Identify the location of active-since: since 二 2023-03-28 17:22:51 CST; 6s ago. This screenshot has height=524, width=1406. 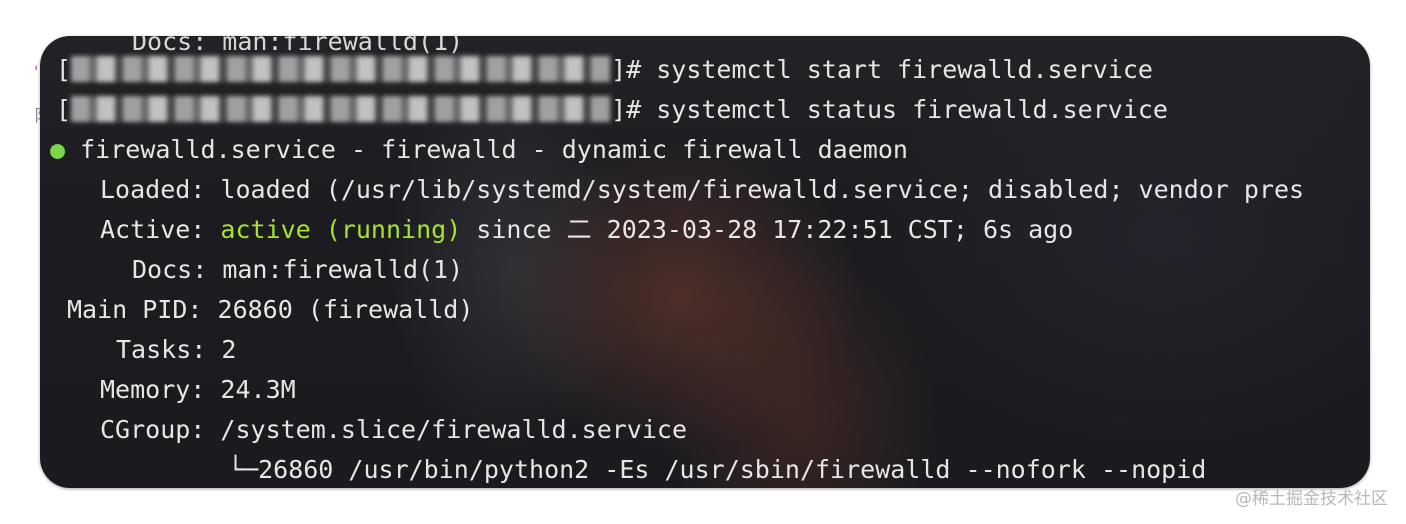
(767, 229).